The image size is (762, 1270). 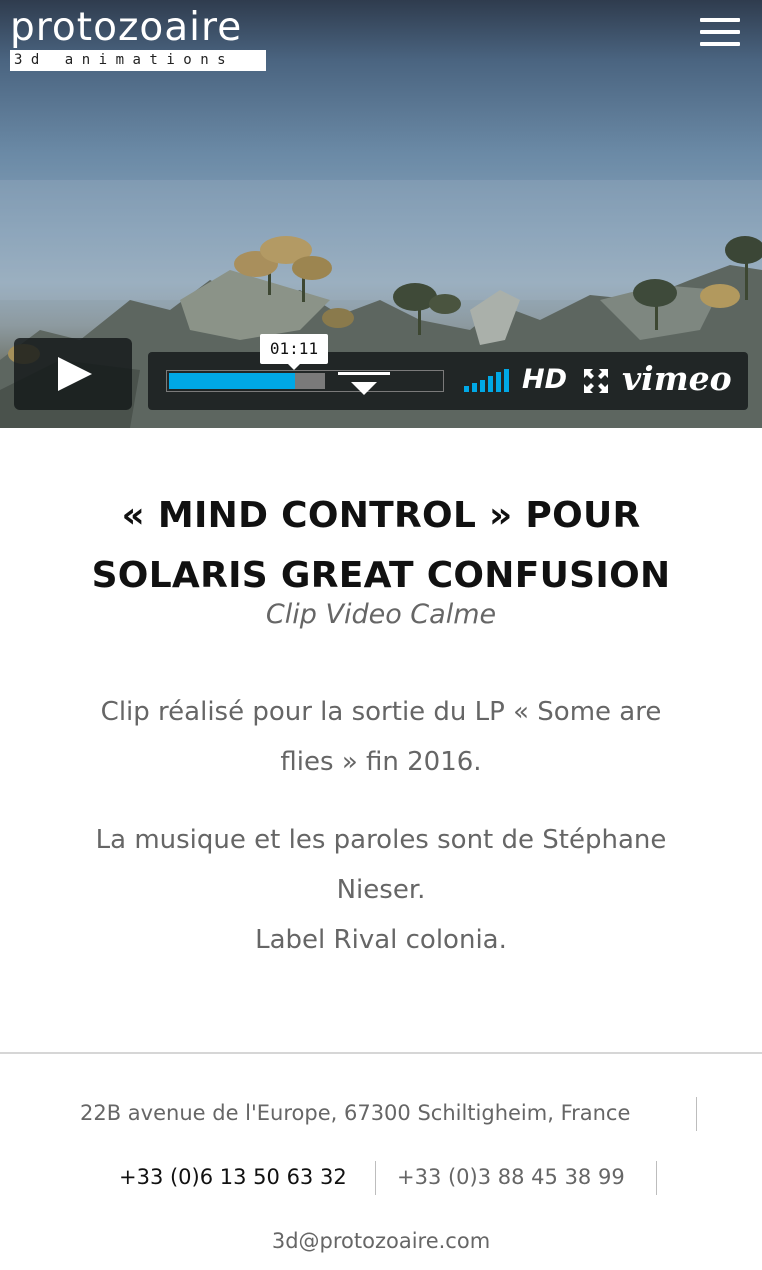 What do you see at coordinates (381, 515) in the screenshot?
I see `title-line-1: « MIND CONTROL » POUR` at bounding box center [381, 515].